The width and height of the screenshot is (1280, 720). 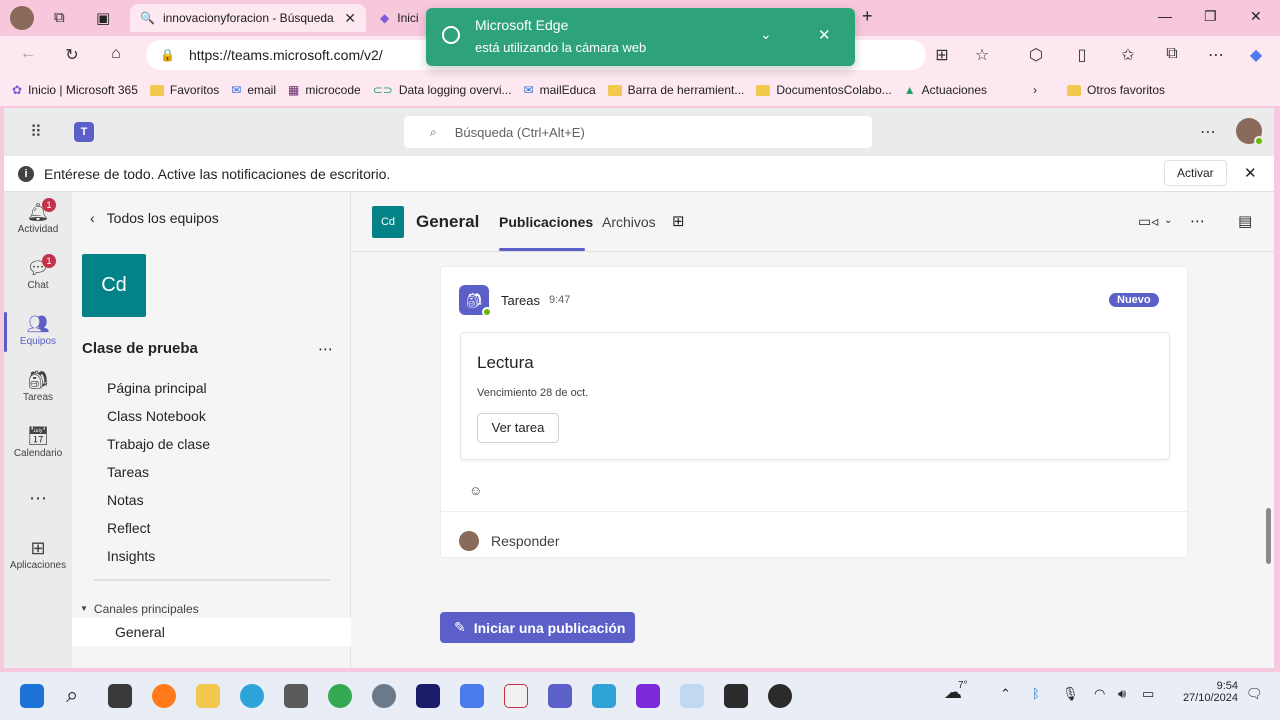 I want to click on bookmark-favoritos: Favoritos, so click(x=184, y=90).